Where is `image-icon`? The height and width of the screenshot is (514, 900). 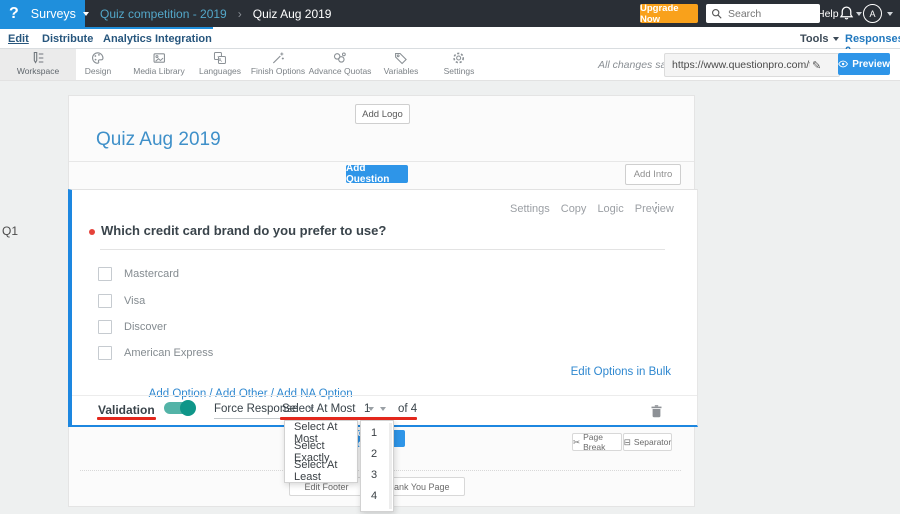
image-icon is located at coordinates (159, 58).